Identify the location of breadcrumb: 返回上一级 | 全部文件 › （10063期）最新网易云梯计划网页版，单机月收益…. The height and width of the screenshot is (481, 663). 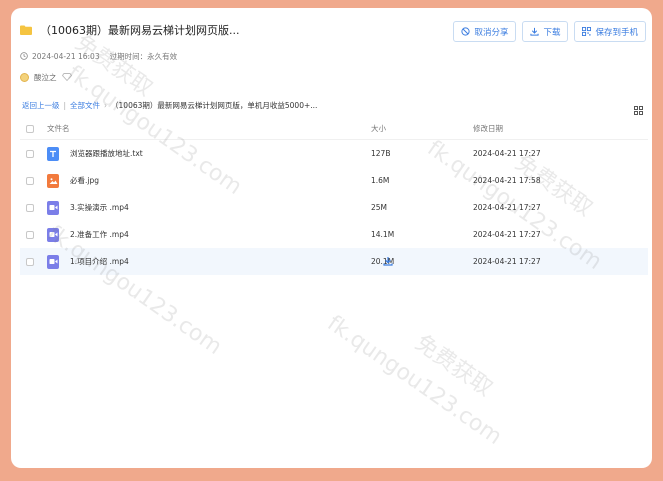
(169, 105).